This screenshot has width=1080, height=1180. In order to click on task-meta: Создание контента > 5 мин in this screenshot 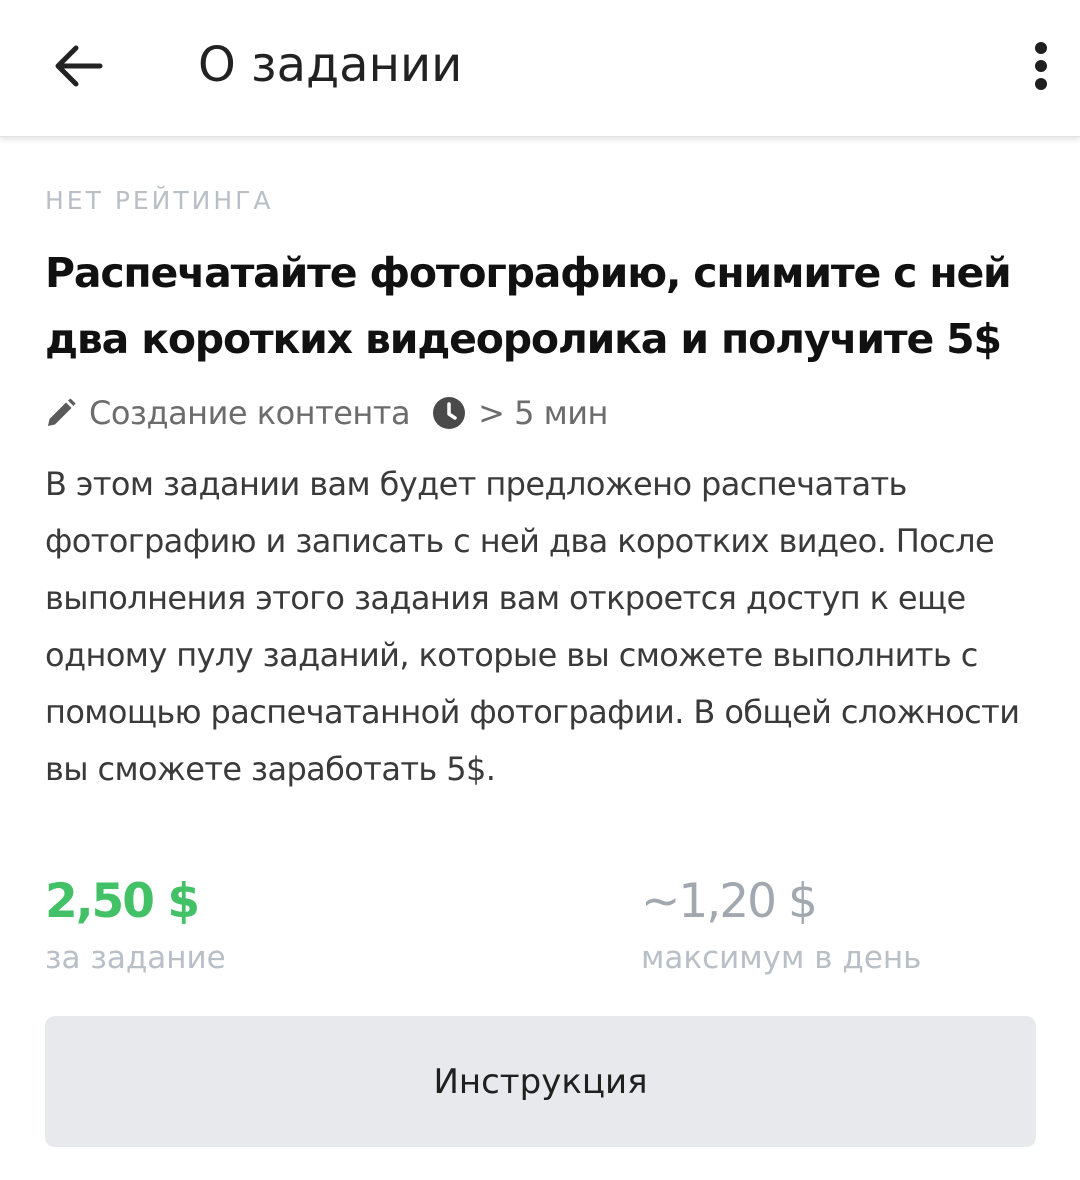, I will do `click(326, 413)`.